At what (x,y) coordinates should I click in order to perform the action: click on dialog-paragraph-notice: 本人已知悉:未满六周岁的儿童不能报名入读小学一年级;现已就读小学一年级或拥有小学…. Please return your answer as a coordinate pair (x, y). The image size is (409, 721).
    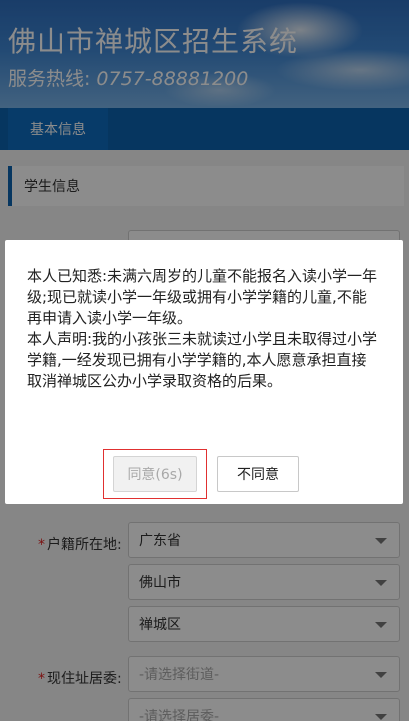
    Looking at the image, I should click on (202, 297).